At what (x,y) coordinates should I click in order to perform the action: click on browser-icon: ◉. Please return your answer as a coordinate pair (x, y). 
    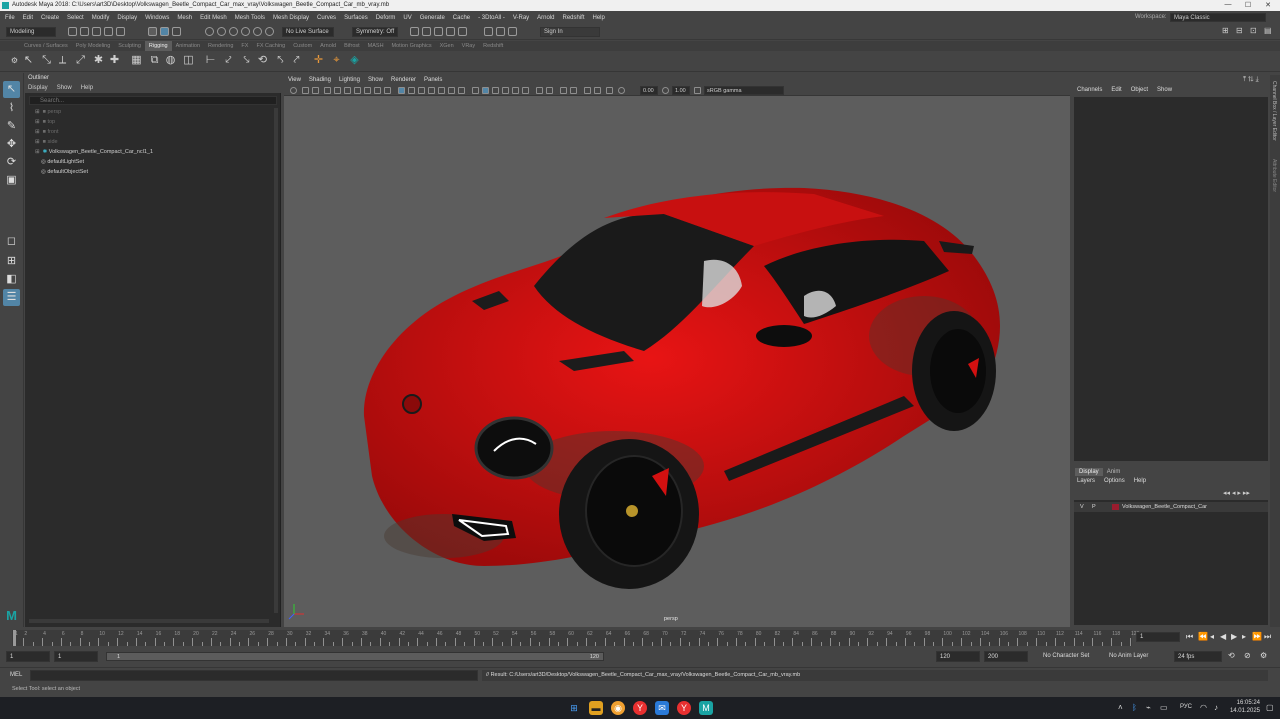
    Looking at the image, I should click on (618, 708).